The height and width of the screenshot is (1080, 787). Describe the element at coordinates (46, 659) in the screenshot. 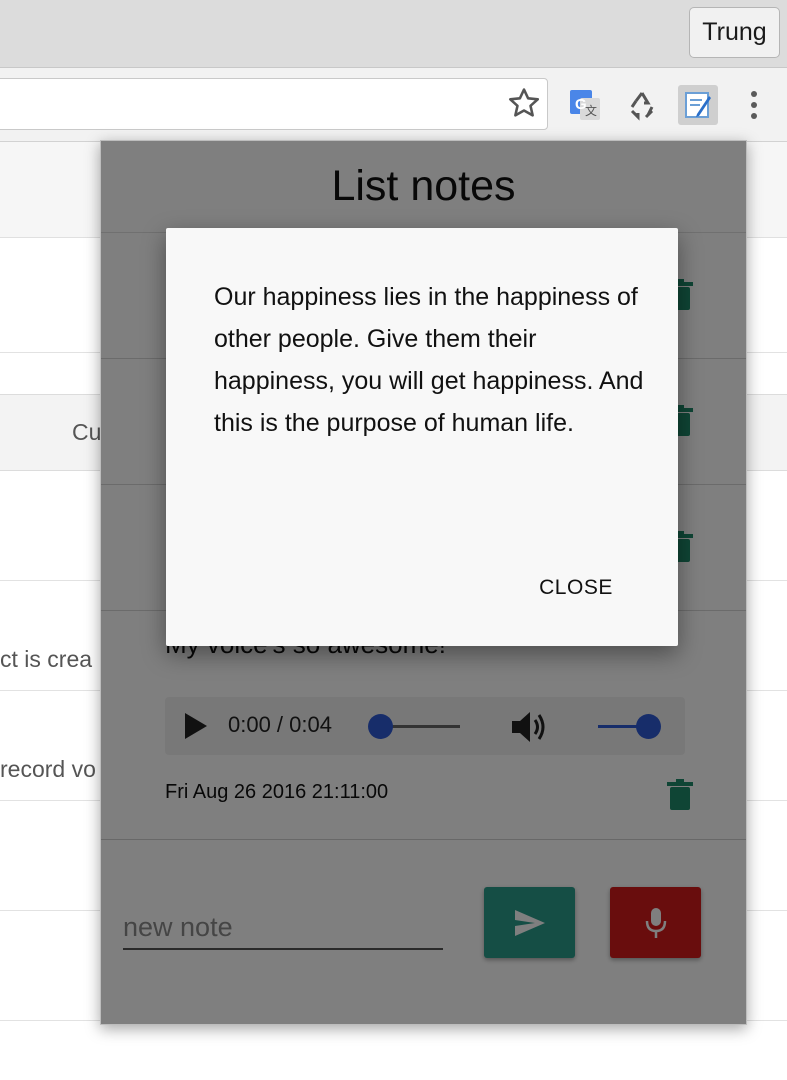

I see `page-fragment-2: ct is crea` at that location.